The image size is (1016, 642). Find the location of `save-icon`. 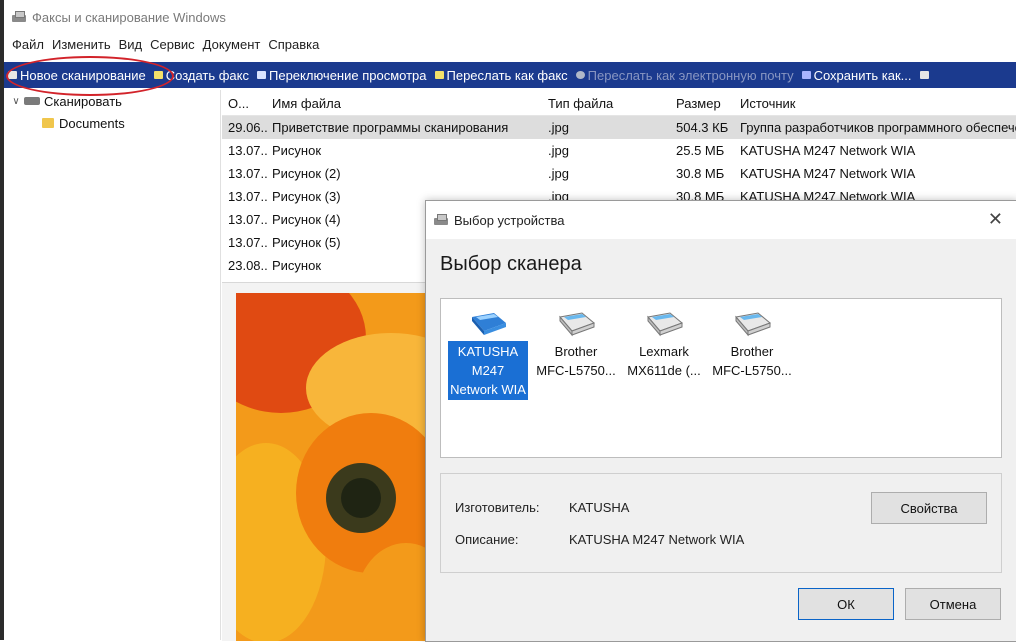

save-icon is located at coordinates (806, 75).